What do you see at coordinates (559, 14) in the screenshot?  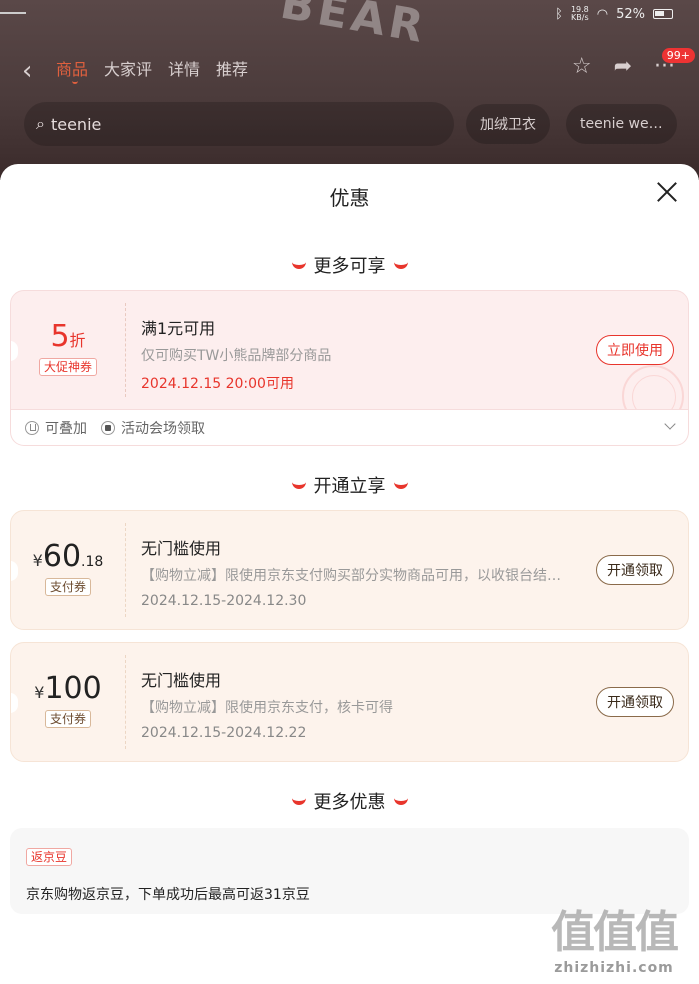 I see `bluetooth-icon: ᛒ` at bounding box center [559, 14].